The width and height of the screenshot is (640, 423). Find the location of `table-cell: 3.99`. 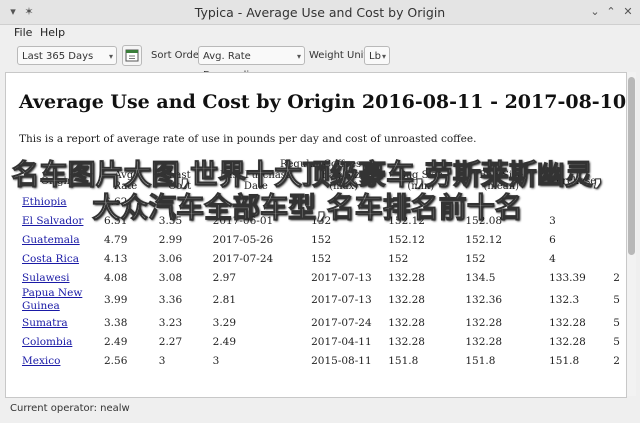

table-cell: 3.99 is located at coordinates (116, 300).